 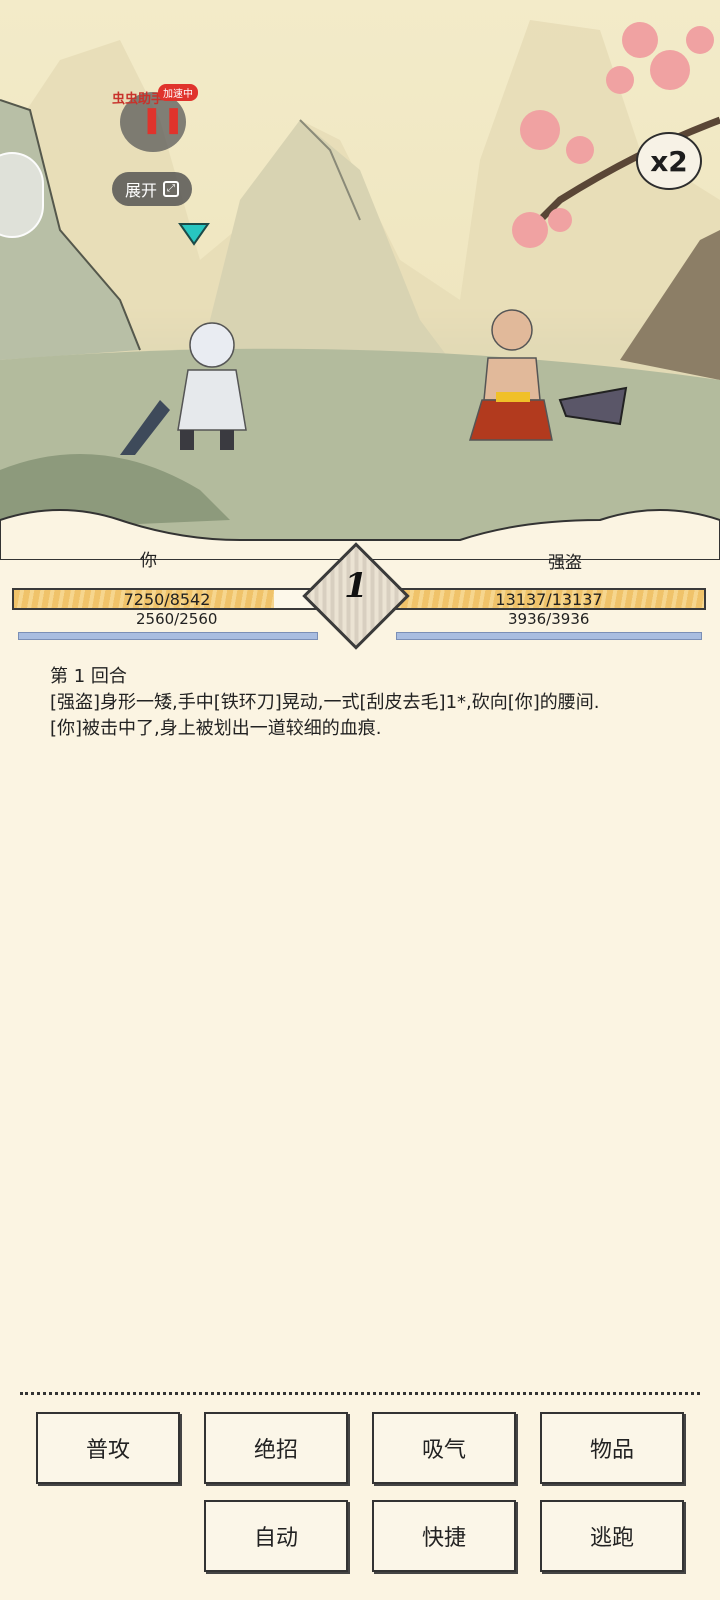 I want to click on expand-button: 展开 ⤢, so click(x=152, y=189).